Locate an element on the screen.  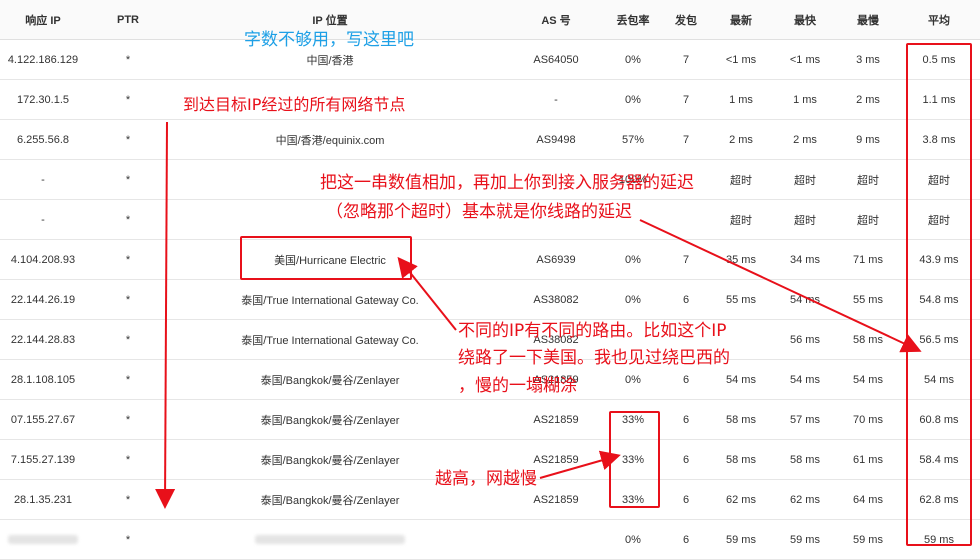
path-note: 到达目标IP经过的所有网络节点 is located at coordinates (294, 104).